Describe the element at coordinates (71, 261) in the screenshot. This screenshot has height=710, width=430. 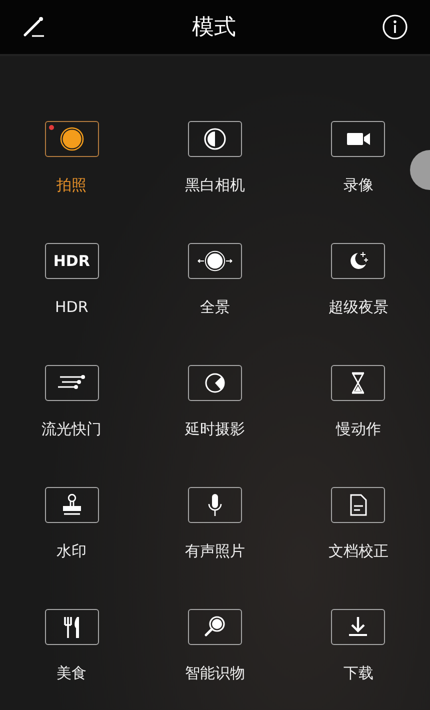
I see `hdr-icon: HDR` at that location.